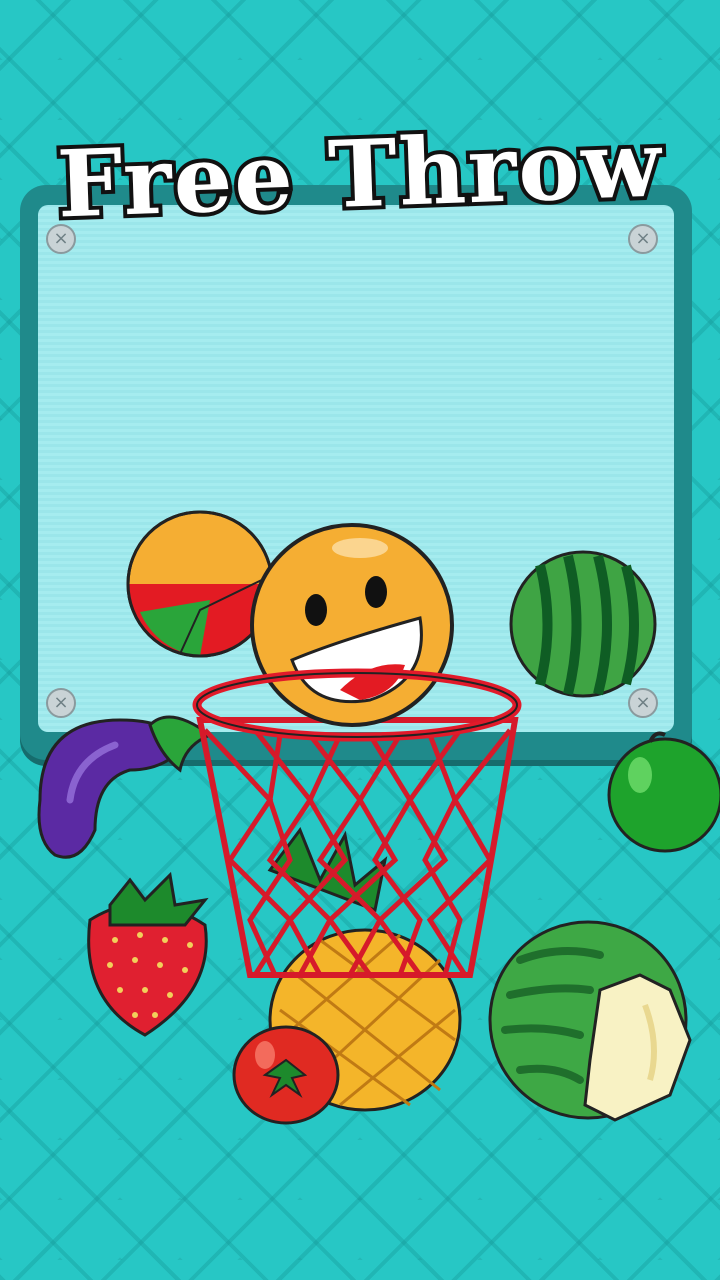 The width and height of the screenshot is (720, 1280). I want to click on cabbage, so click(590, 1021).